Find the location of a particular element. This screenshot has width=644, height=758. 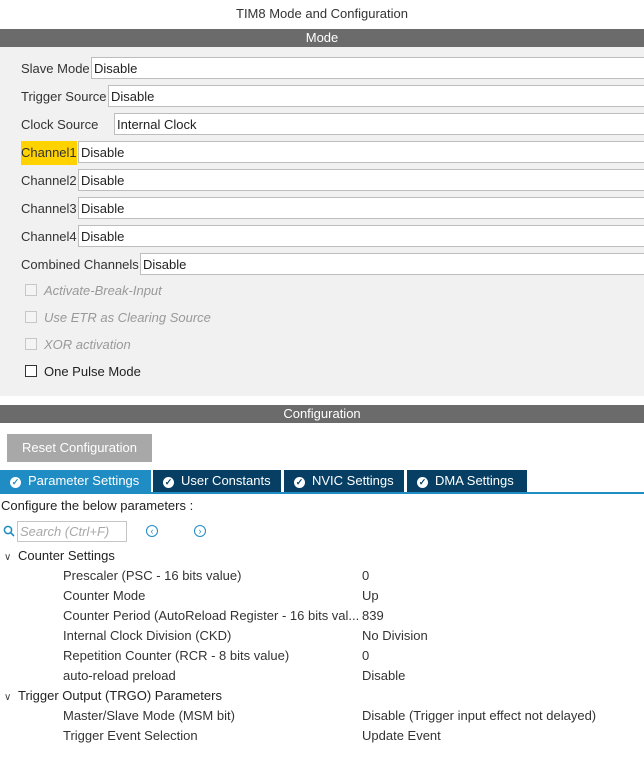

param-name: Prescaler (PSC - 16 bits value) is located at coordinates (152, 575).